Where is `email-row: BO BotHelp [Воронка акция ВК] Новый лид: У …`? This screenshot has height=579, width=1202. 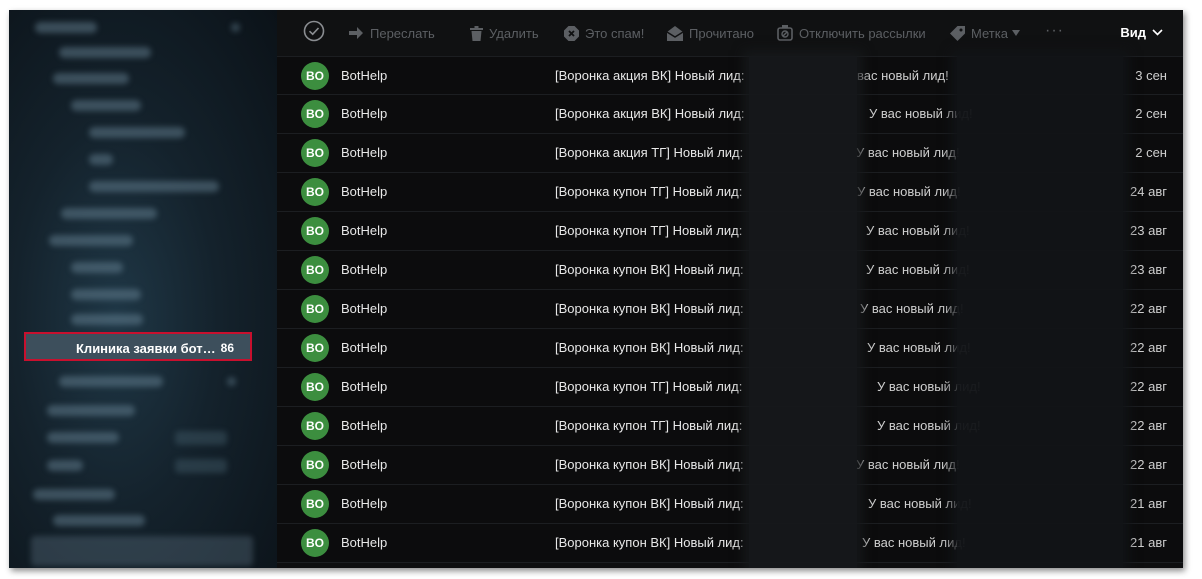 email-row: BO BotHelp [Воронка акция ВК] Новый лид: У … is located at coordinates (730, 114).